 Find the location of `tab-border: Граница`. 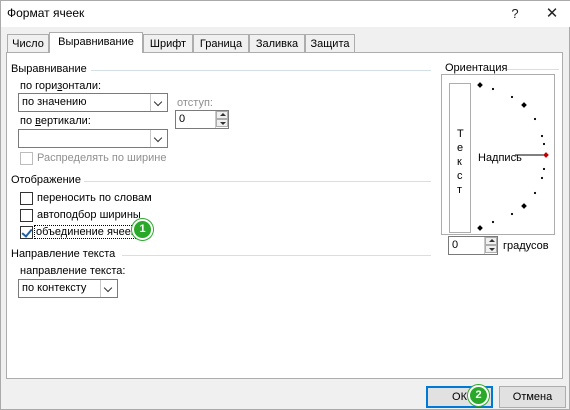

tab-border: Граница is located at coordinates (221, 43).